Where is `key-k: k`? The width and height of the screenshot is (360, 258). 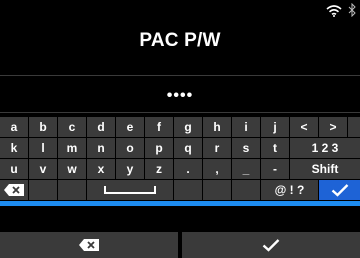
key-k: k is located at coordinates (14, 148).